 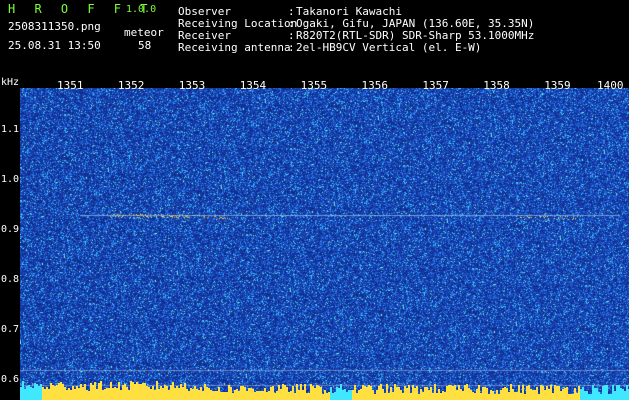 I want to click on x-tick-label: 1358, so click(x=496, y=85).